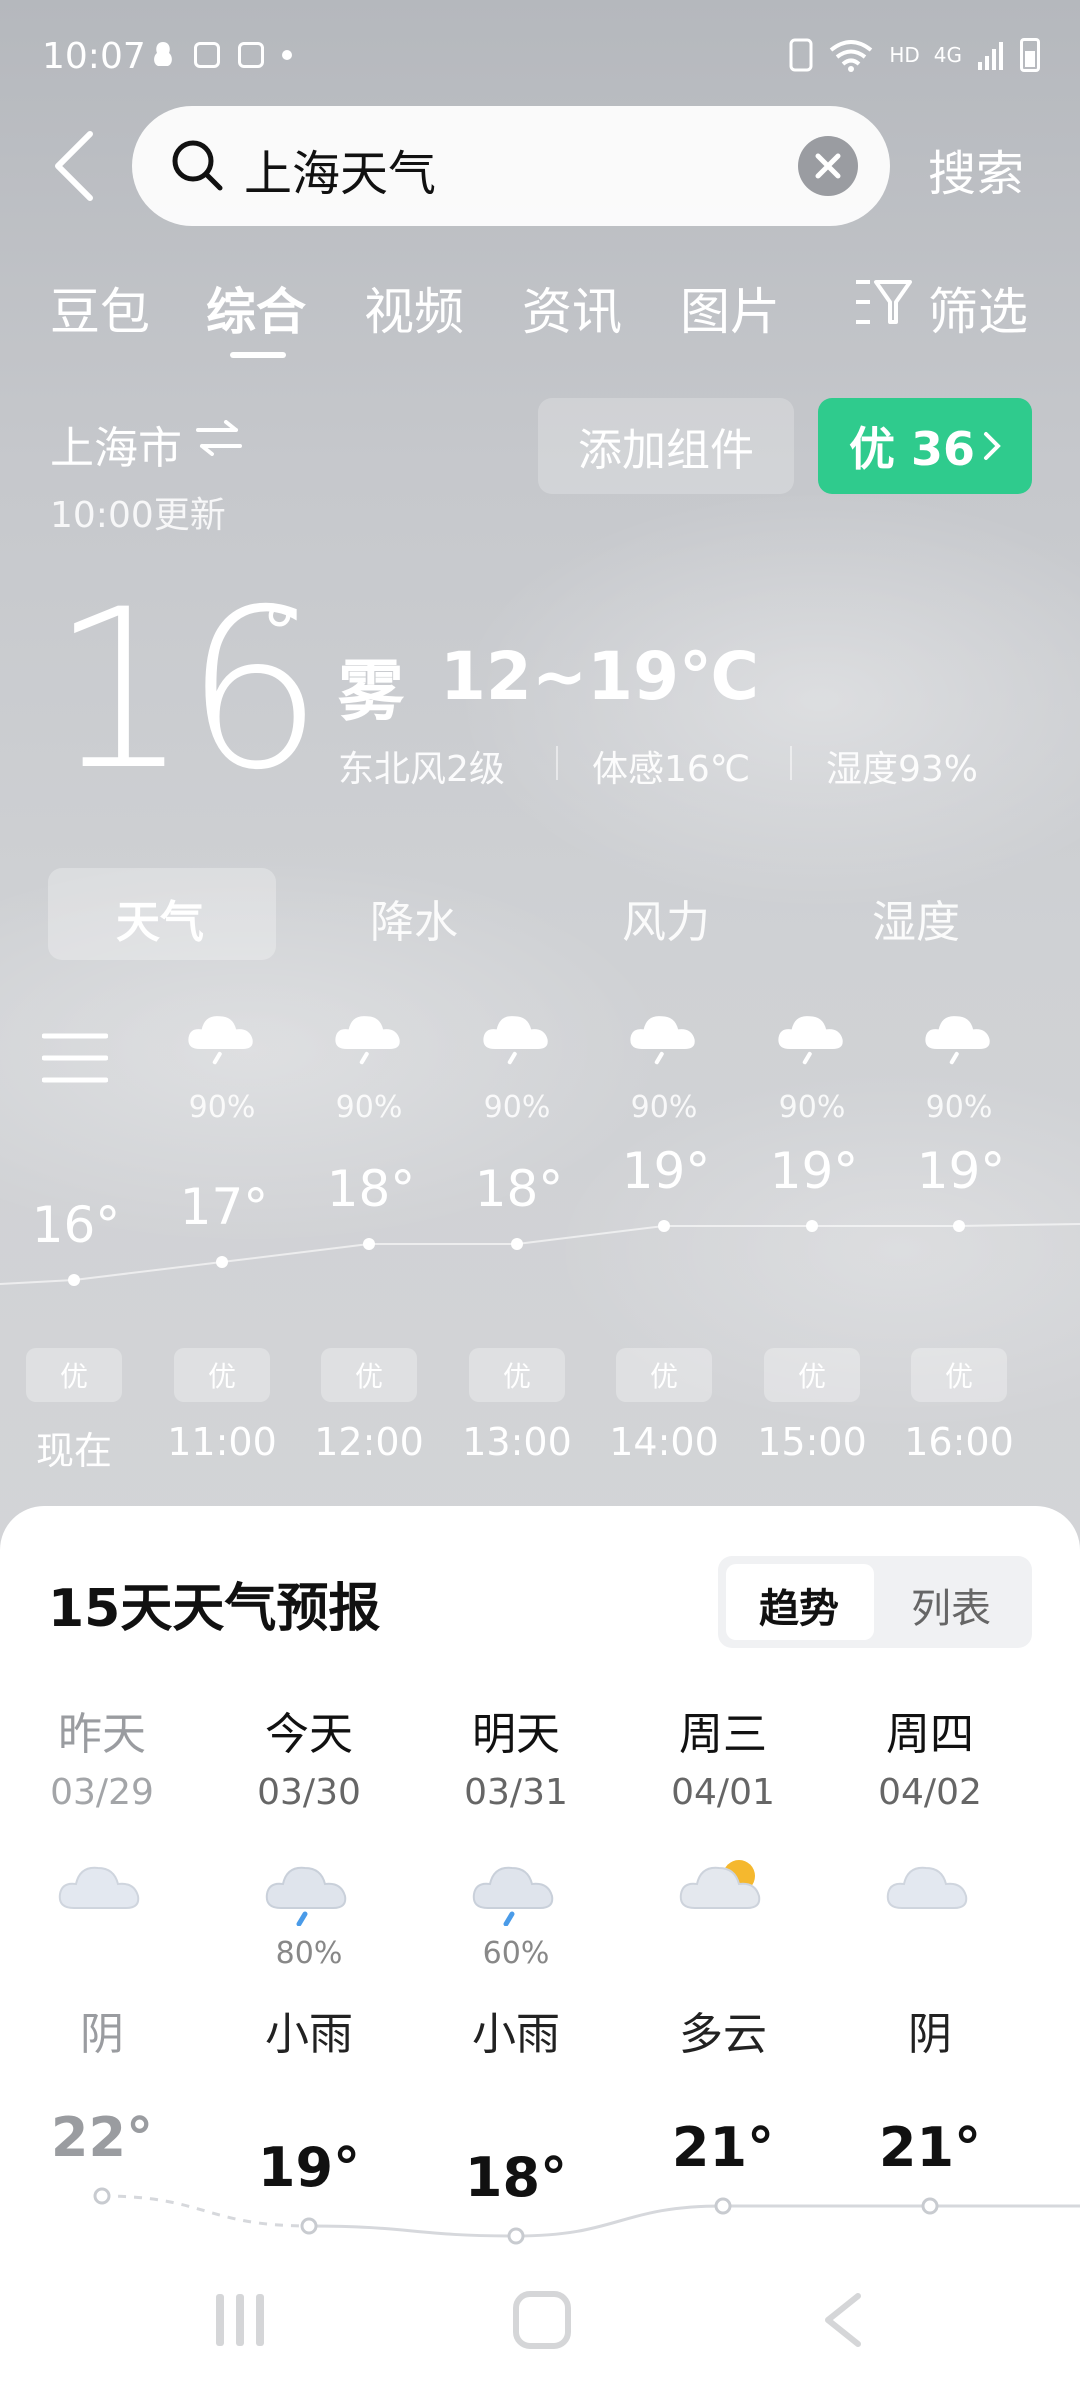 The image size is (1080, 2400). Describe the element at coordinates (256, 308) in the screenshot. I see `tab-comprehensive: 综合` at that location.